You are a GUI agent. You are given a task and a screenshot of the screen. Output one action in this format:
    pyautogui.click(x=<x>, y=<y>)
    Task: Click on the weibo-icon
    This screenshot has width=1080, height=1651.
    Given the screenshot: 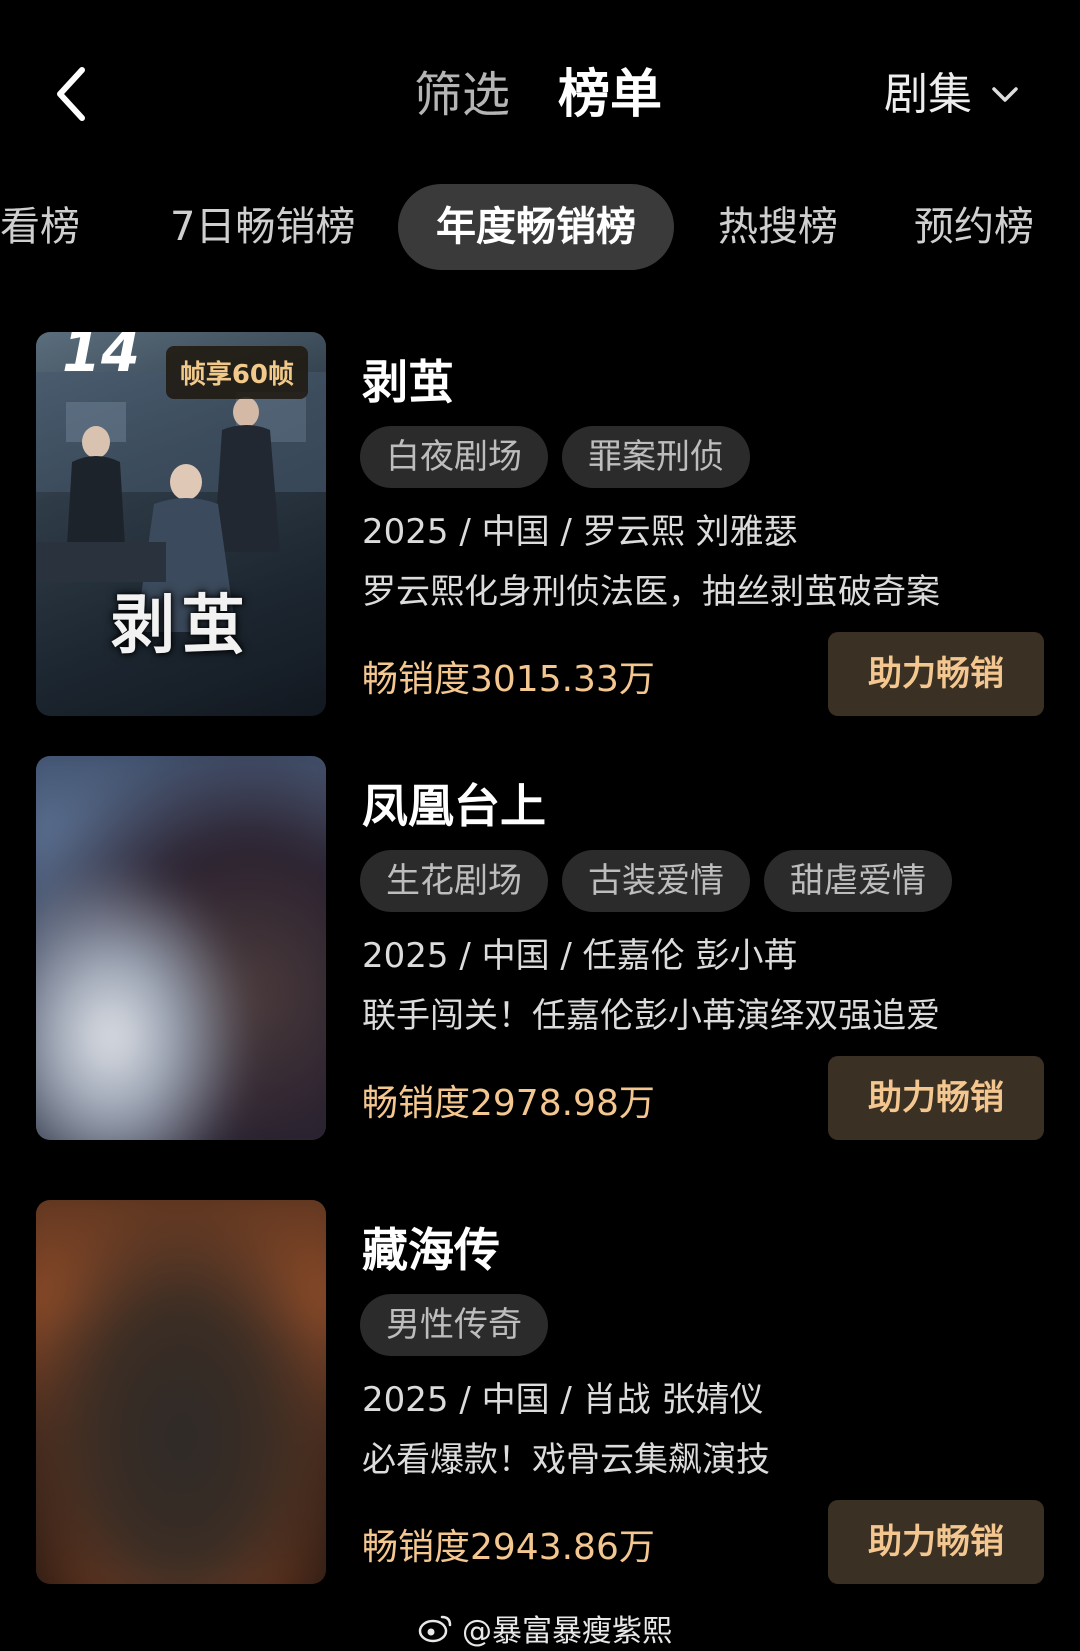 What is the action you would take?
    pyautogui.click(x=435, y=1629)
    